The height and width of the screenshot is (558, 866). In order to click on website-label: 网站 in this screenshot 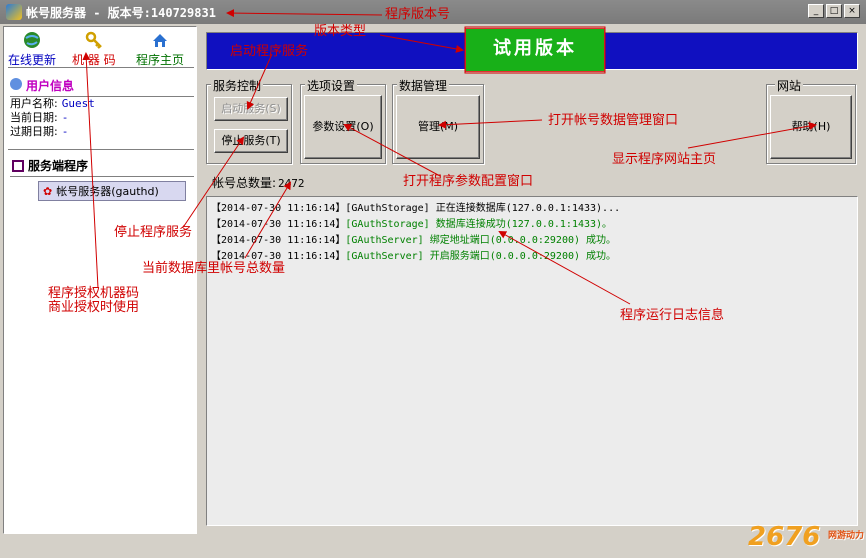, I will do `click(789, 85)`.